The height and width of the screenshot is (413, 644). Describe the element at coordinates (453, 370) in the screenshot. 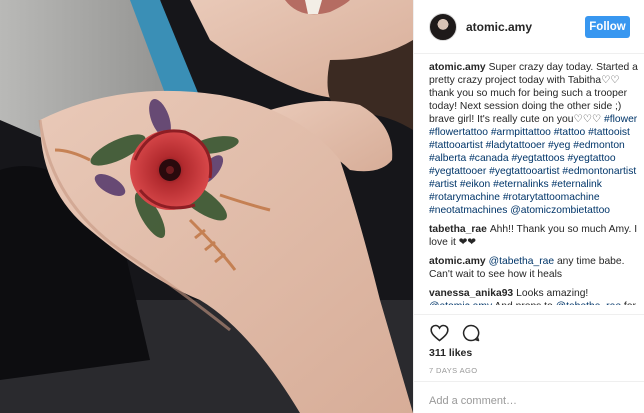

I see `post-age: 7 DAYS AGO` at that location.